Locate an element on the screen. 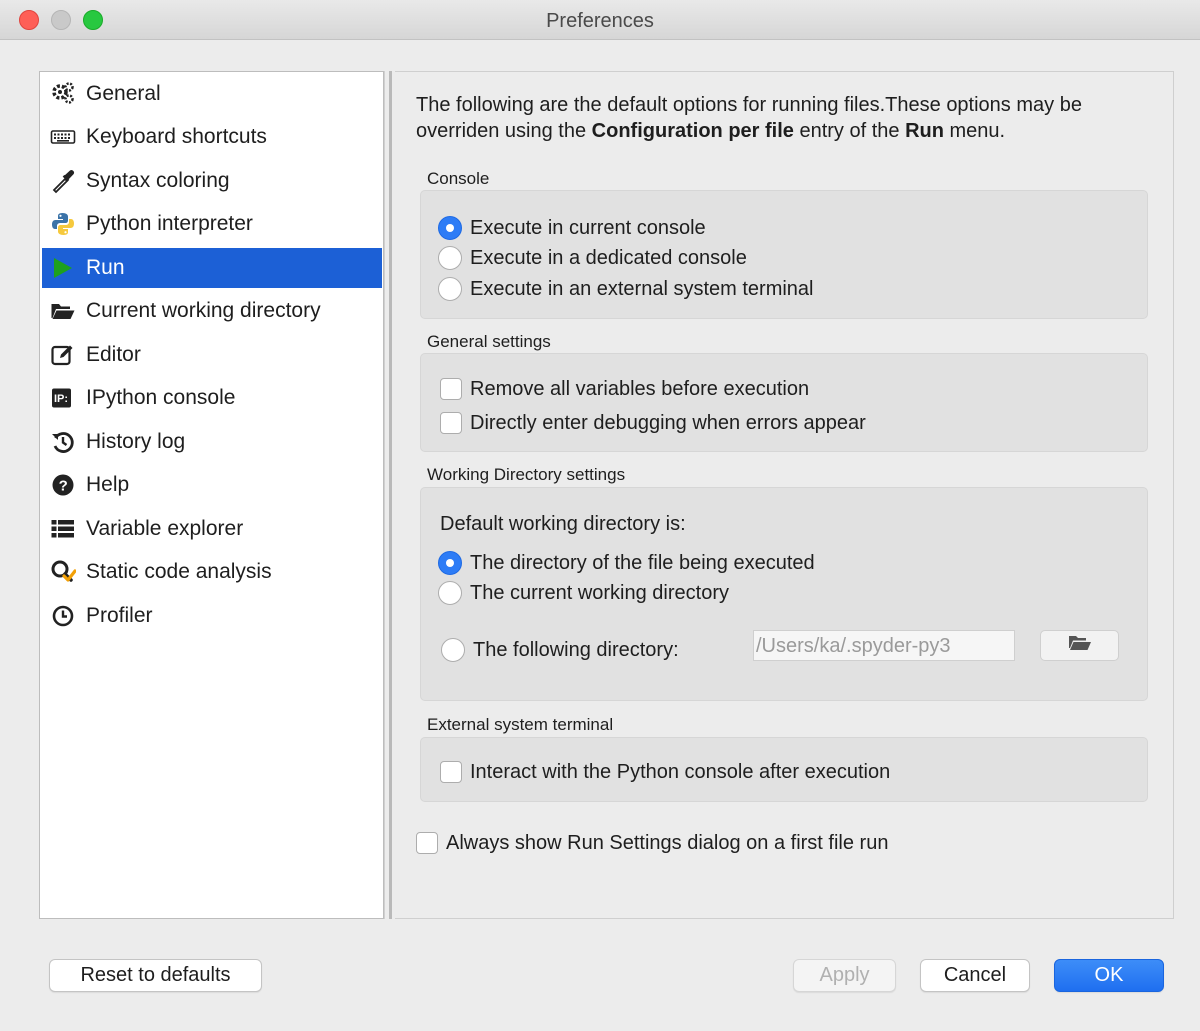  edit-icon is located at coordinates (63, 355).